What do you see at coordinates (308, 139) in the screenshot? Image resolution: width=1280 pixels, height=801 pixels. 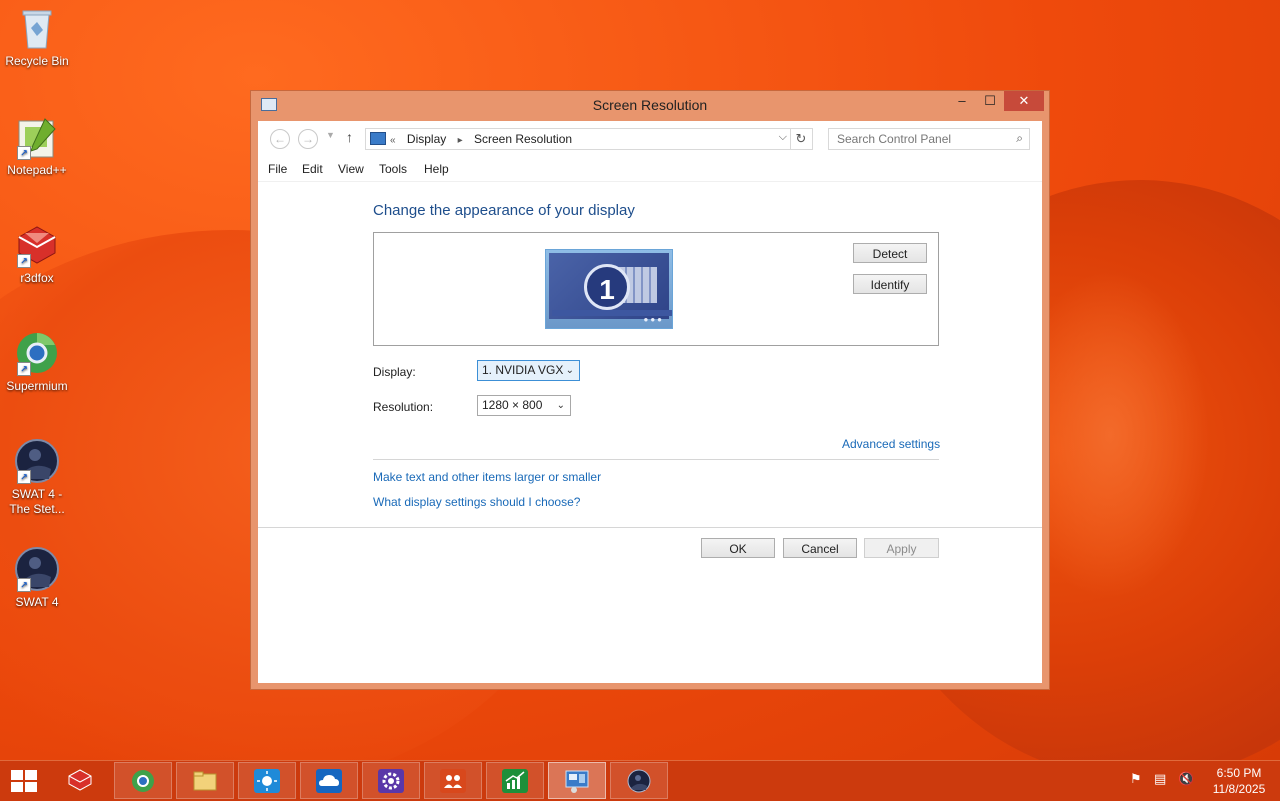 I see `forward-icon: →` at bounding box center [308, 139].